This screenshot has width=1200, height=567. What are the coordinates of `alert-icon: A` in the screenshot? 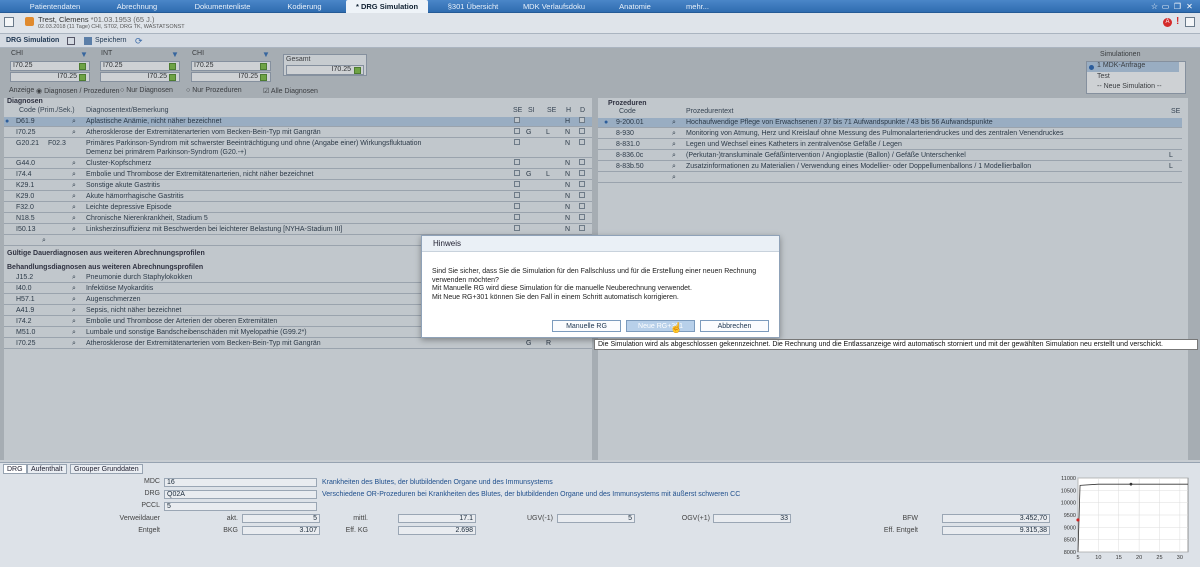 It's located at (1167, 22).